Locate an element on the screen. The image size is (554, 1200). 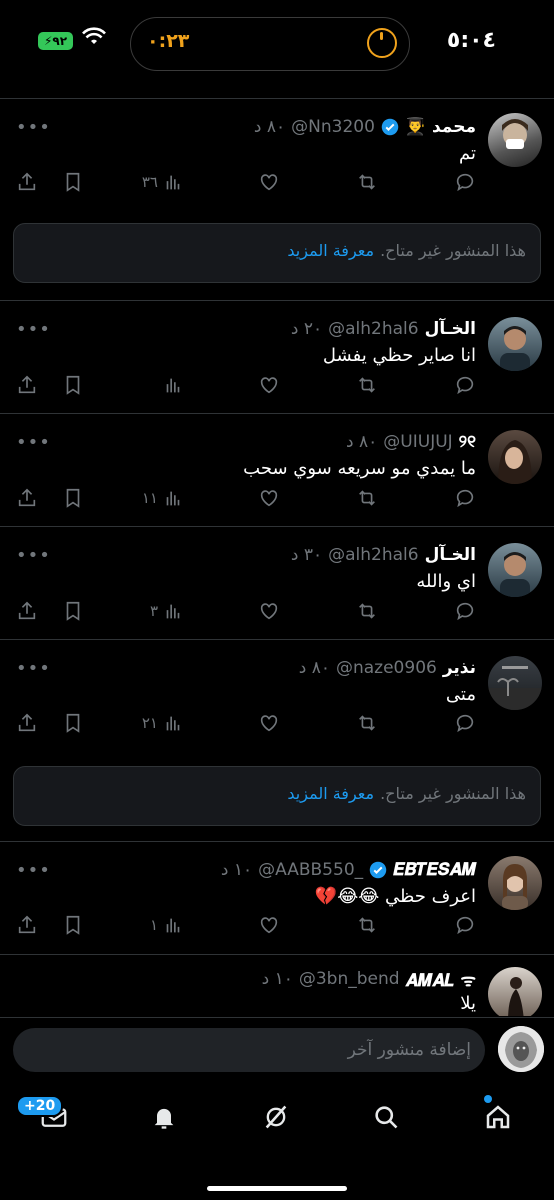
views-button: ١١ is located at coordinates (163, 498).